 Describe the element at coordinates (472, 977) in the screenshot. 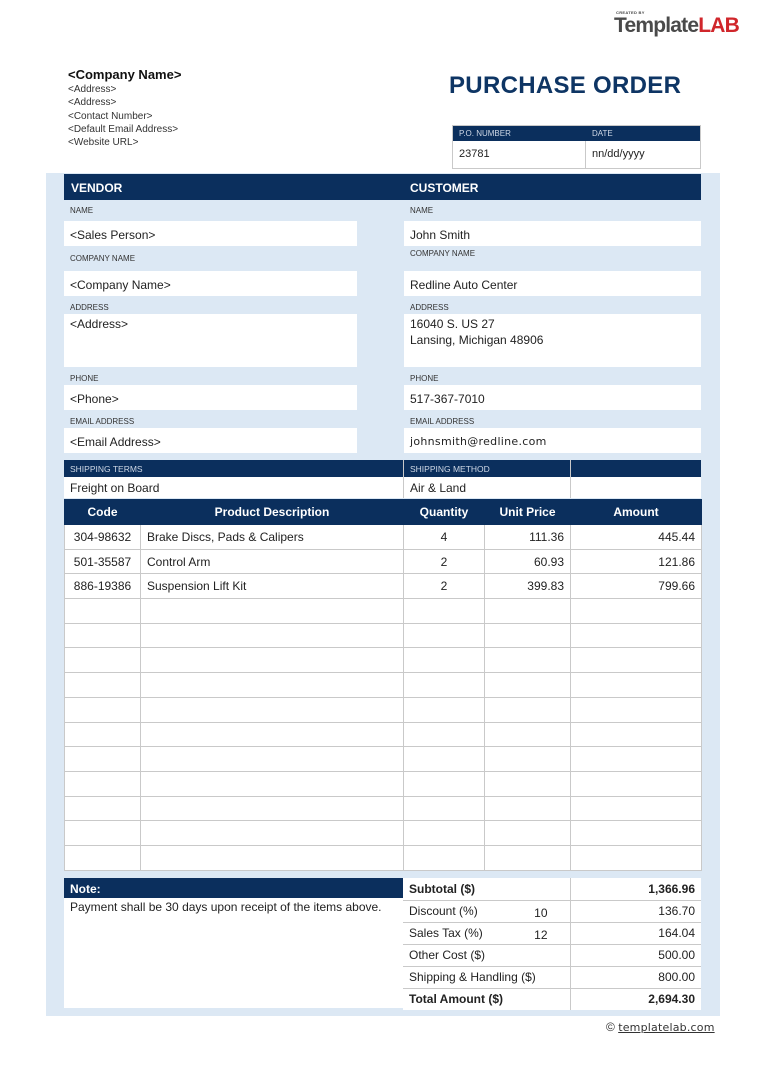

I see `totals-label: Shipping & Handling ($)` at that location.